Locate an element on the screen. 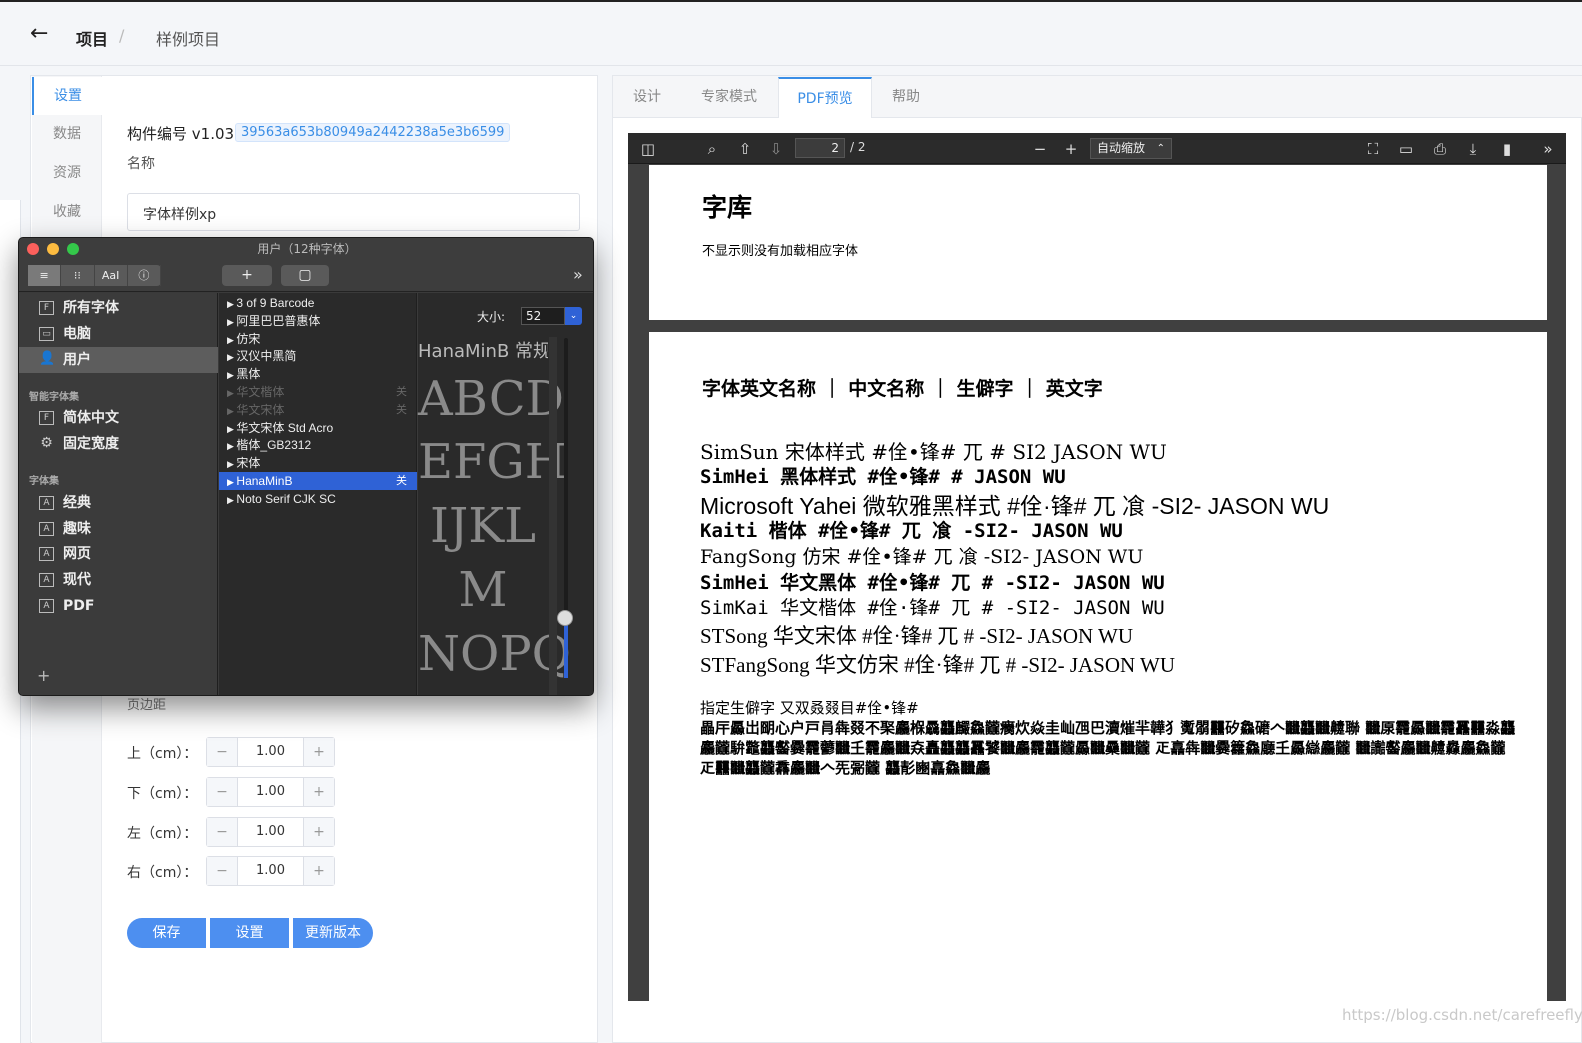  margin-left-stepper: −1.00 + is located at coordinates (270, 832).